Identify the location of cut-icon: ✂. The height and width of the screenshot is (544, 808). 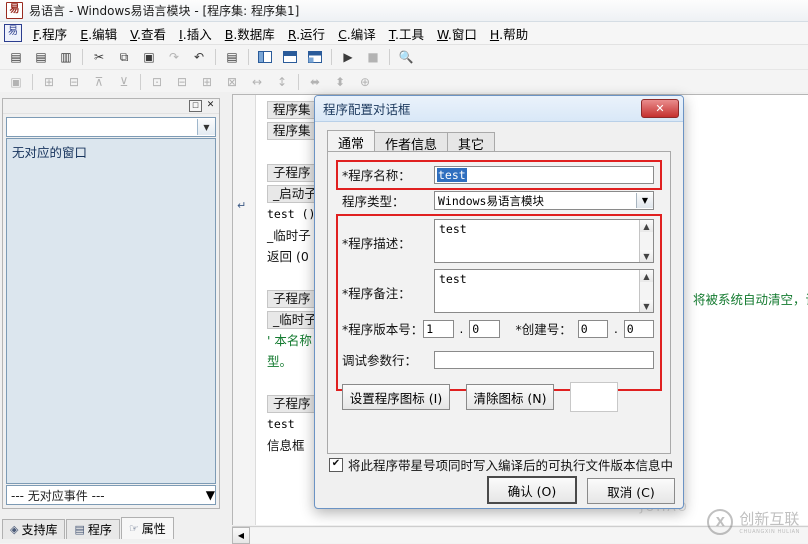
(99, 57).